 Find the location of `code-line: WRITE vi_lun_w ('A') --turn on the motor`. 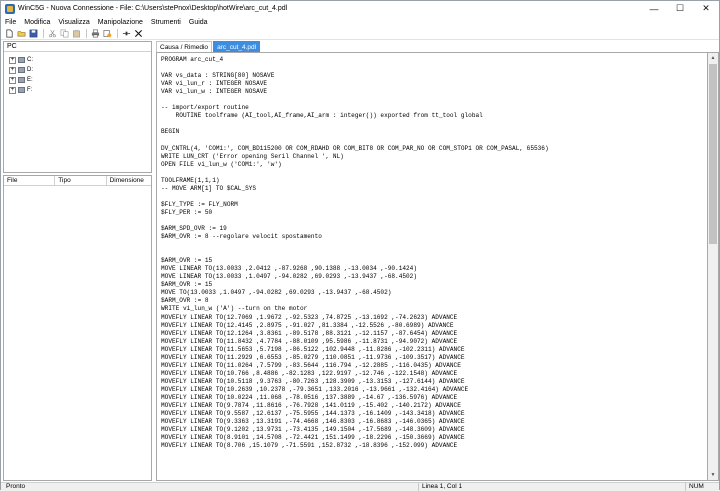

code-line: WRITE vi_lun_w ('A') --turn on the motor is located at coordinates (434, 309).